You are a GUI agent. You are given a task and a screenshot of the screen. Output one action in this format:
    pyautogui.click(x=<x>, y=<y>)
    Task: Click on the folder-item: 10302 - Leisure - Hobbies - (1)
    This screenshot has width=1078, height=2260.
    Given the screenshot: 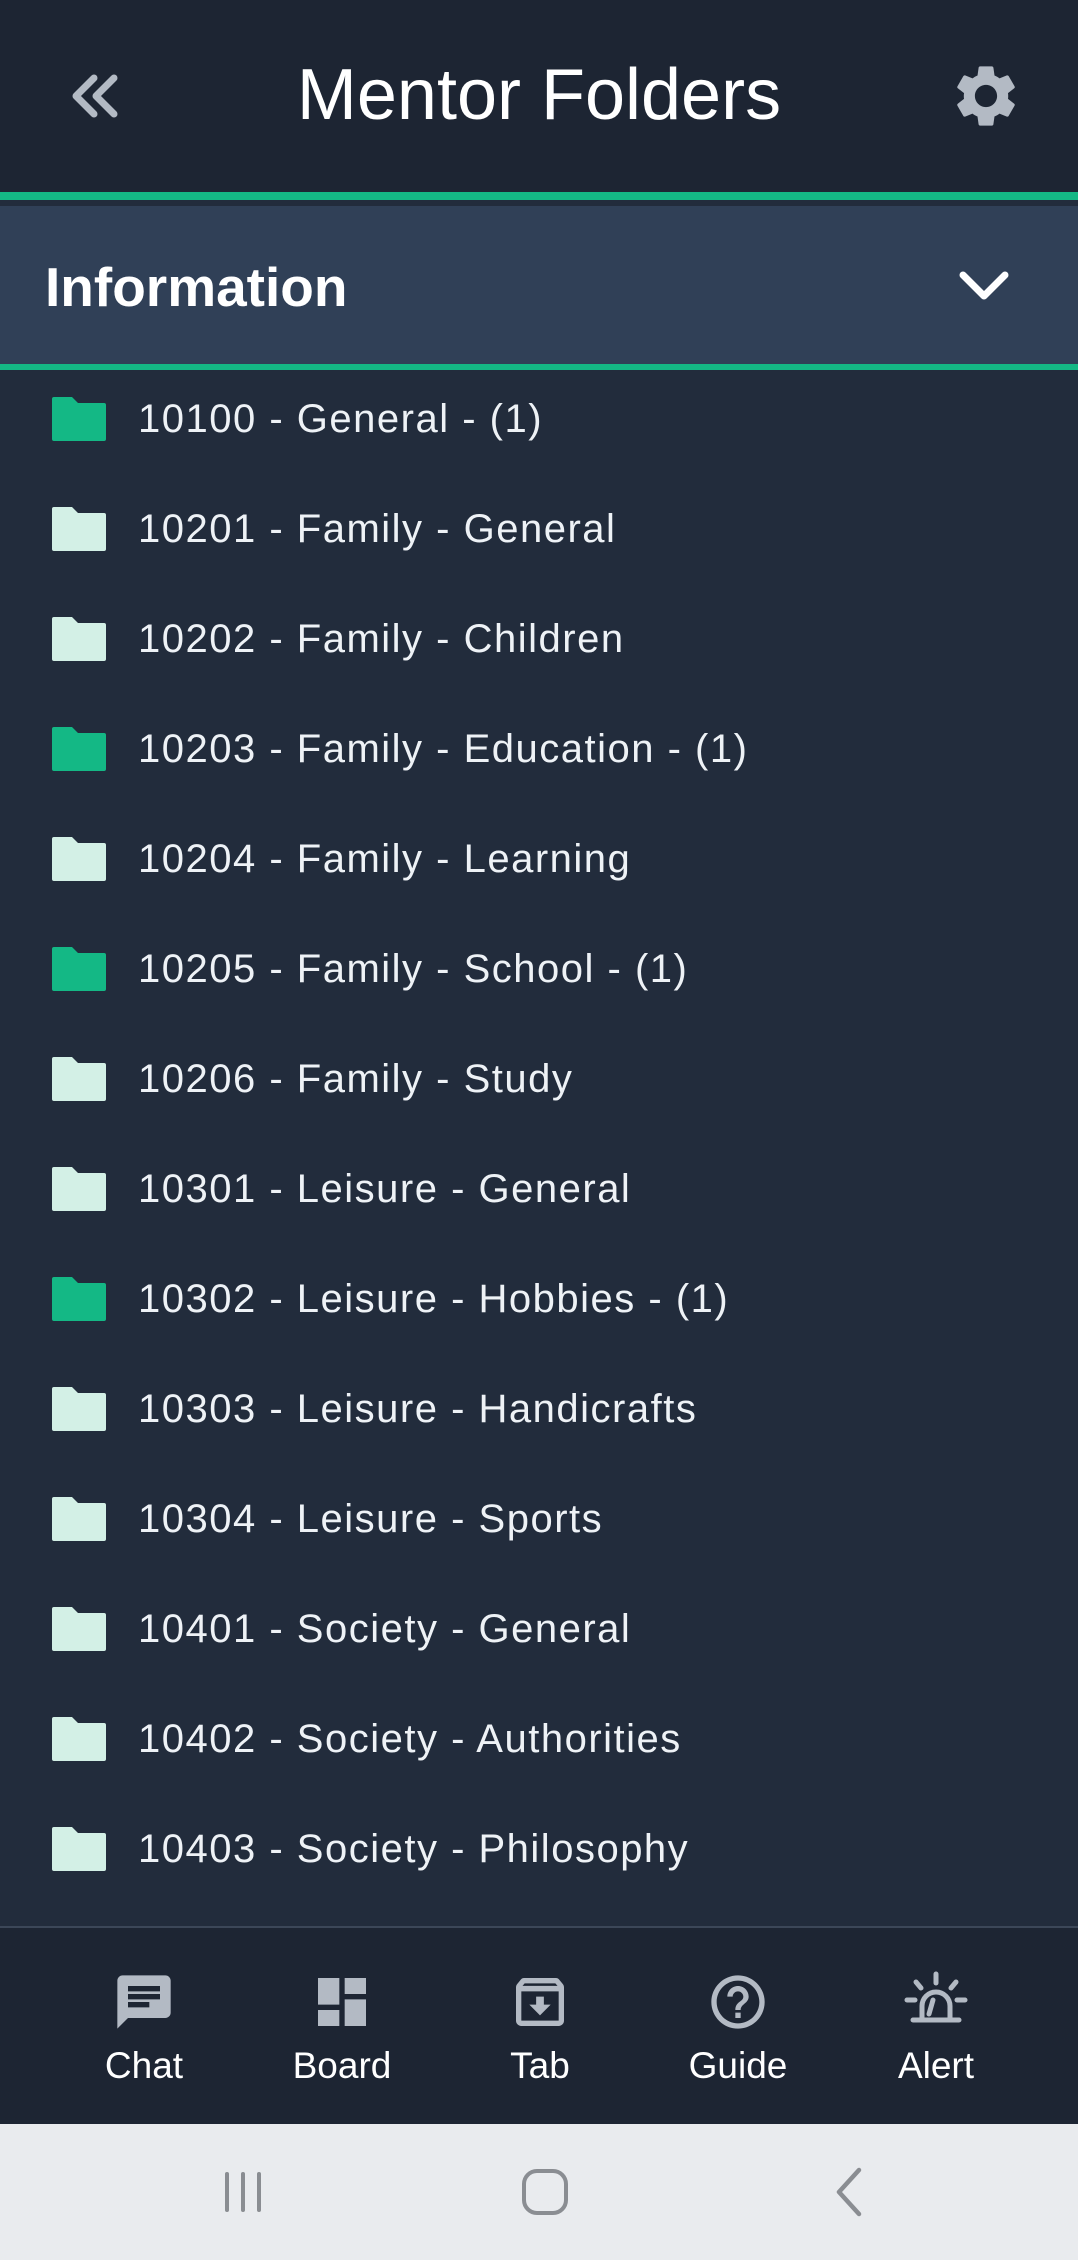 What is the action you would take?
    pyautogui.click(x=539, y=1299)
    